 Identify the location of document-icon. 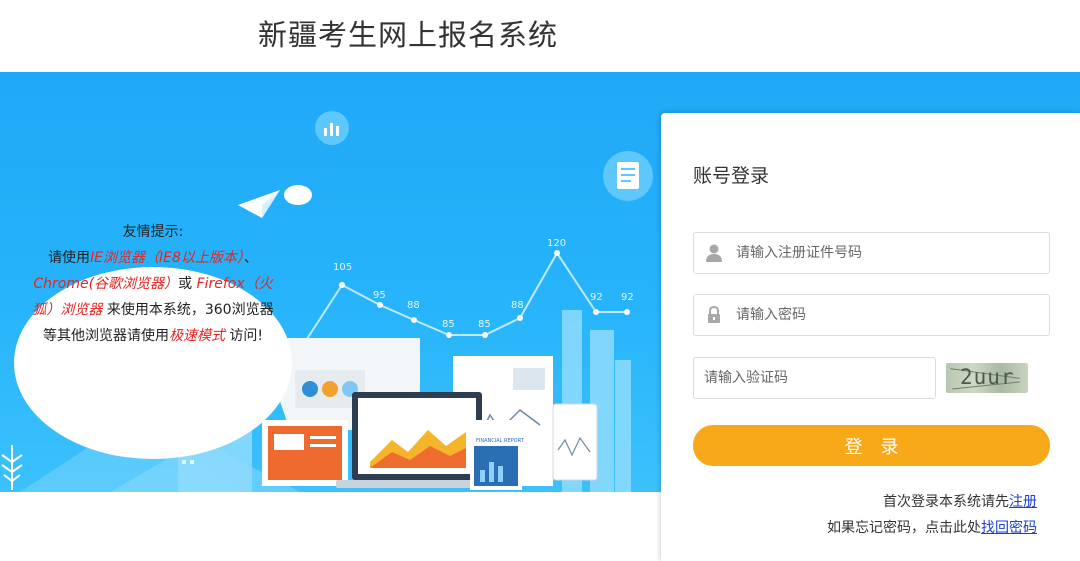
(628, 176).